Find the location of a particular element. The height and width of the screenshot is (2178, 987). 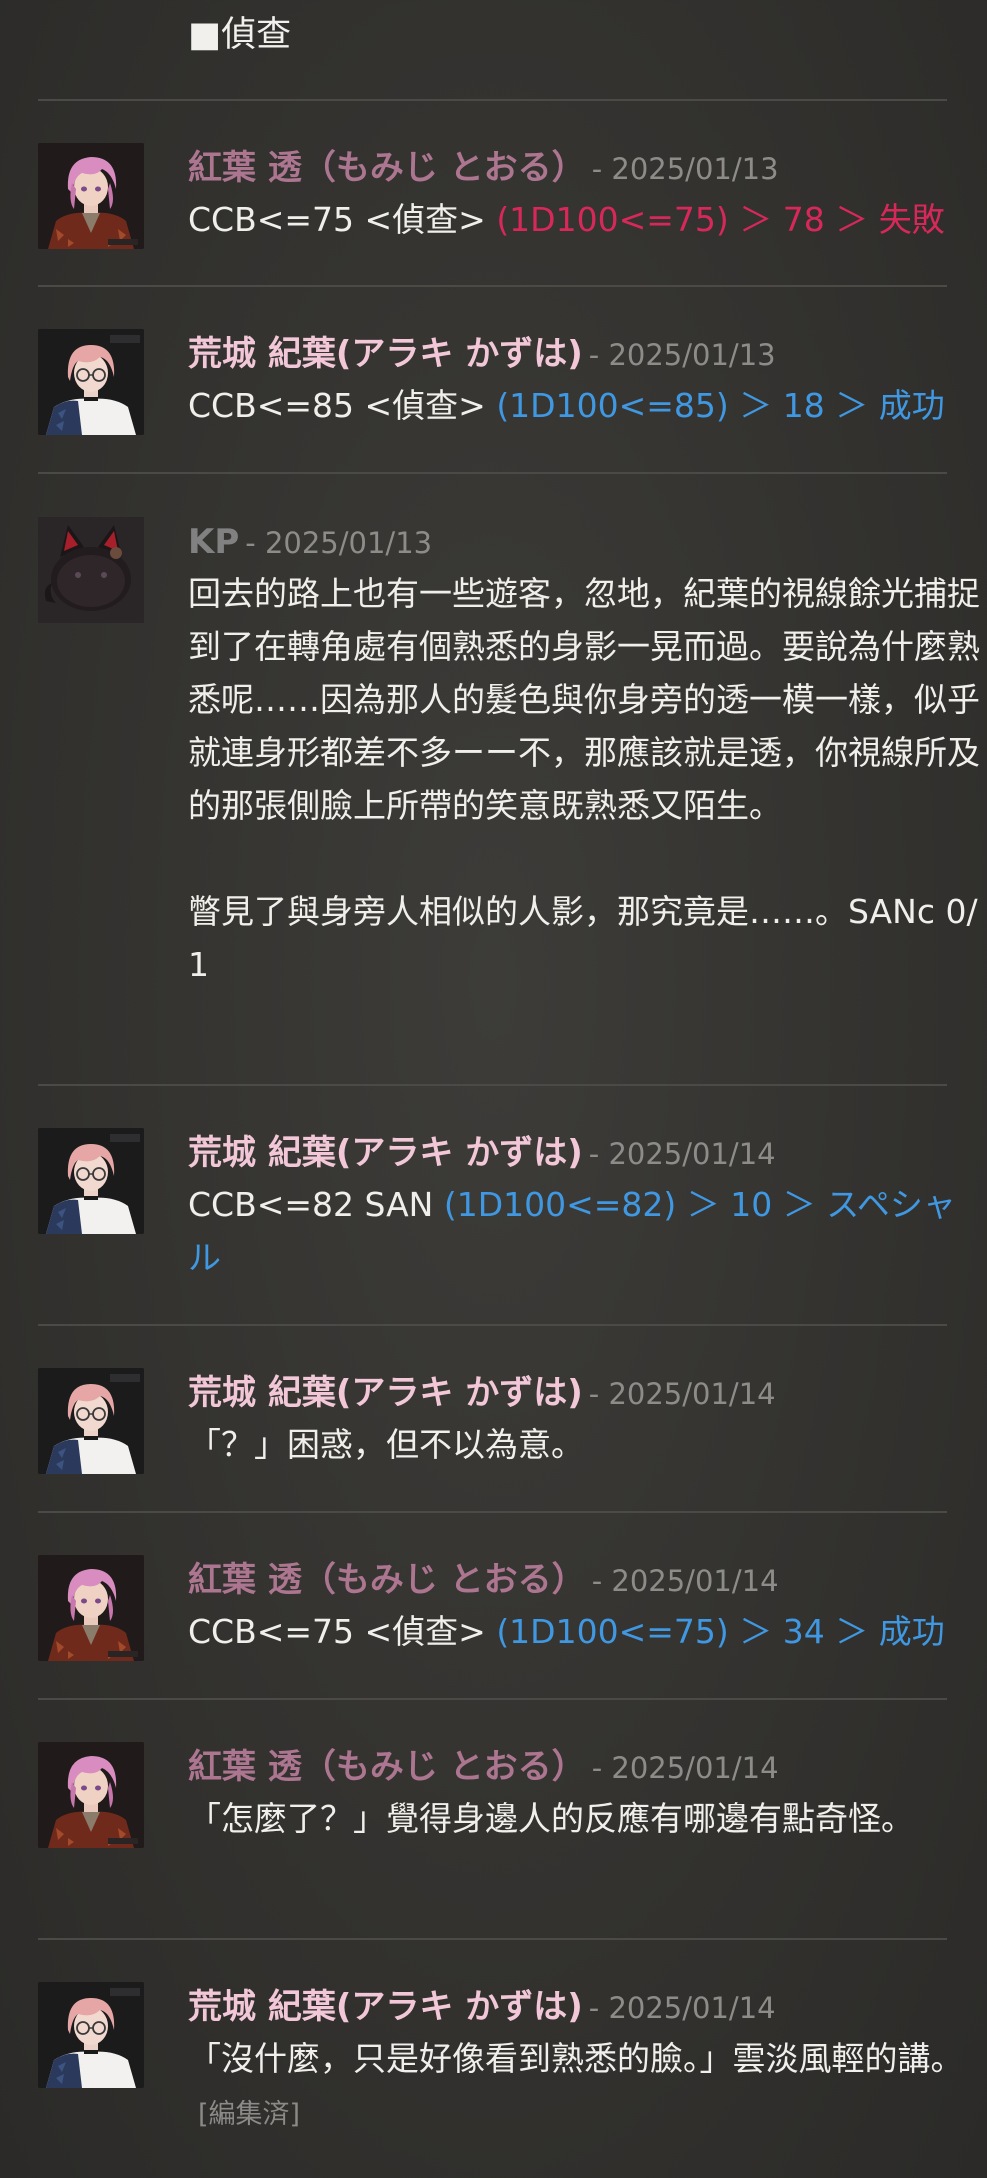

message-text: 「沒什麼，只是好像看到熟悉的臉。」雲淡風輕的講。 [編集済] is located at coordinates (587, 2086).